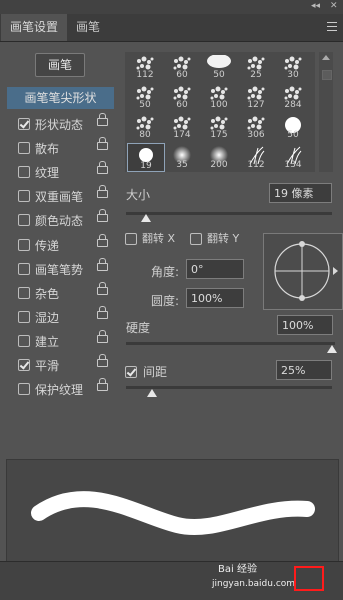 This screenshot has width=343, height=600. I want to click on option-label: 杂色, so click(47, 293).